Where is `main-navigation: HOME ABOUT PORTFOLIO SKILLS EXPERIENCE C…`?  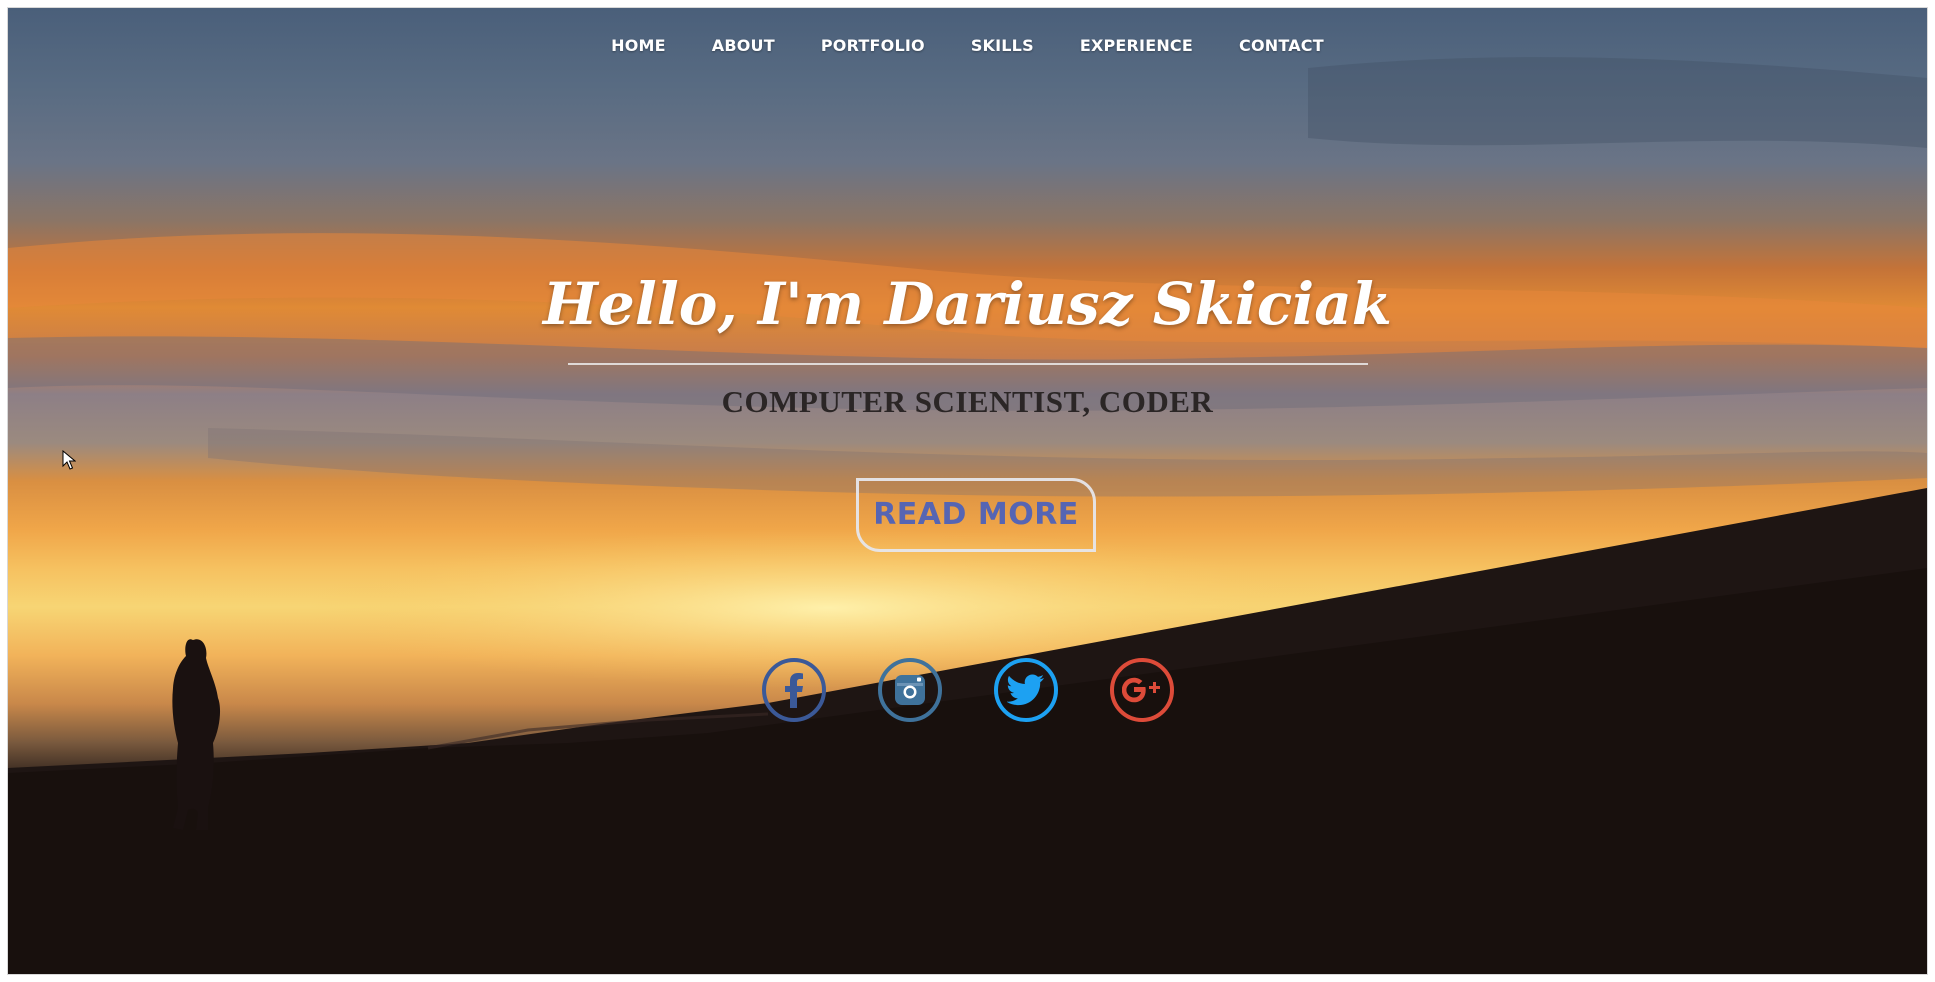
main-navigation: HOME ABOUT PORTFOLIO SKILLS EXPERIENCE C… is located at coordinates (967, 45).